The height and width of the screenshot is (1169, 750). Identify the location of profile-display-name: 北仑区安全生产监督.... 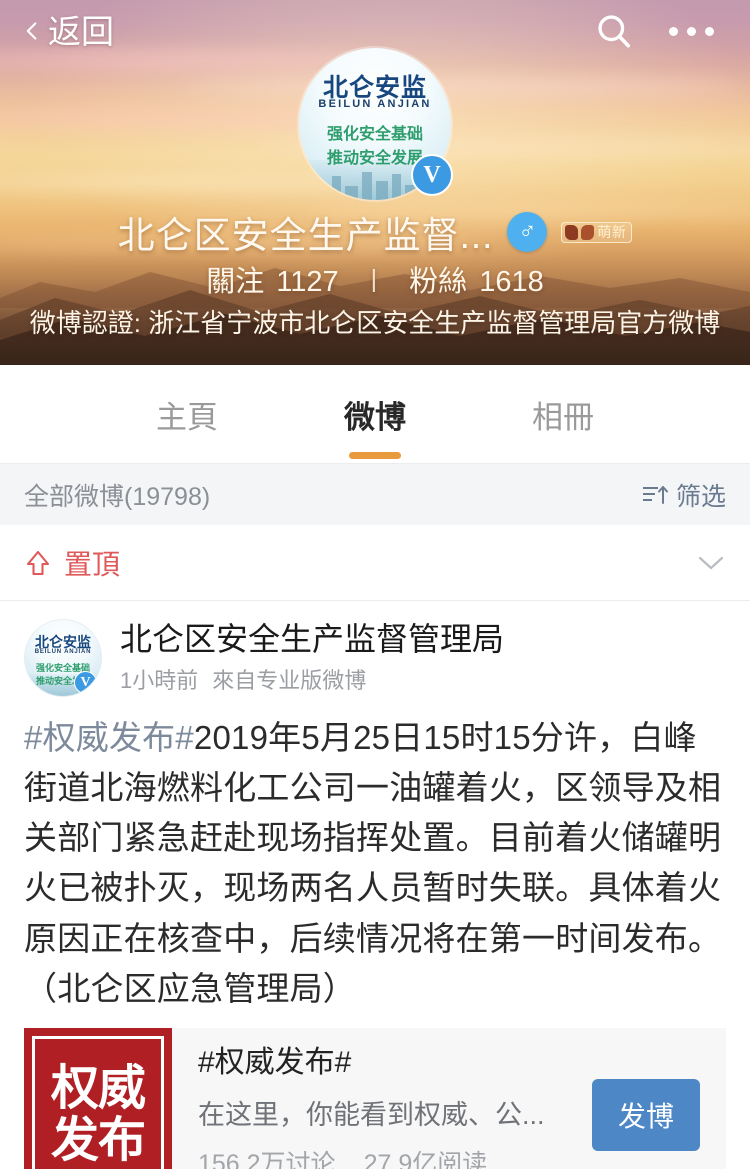
(305, 235).